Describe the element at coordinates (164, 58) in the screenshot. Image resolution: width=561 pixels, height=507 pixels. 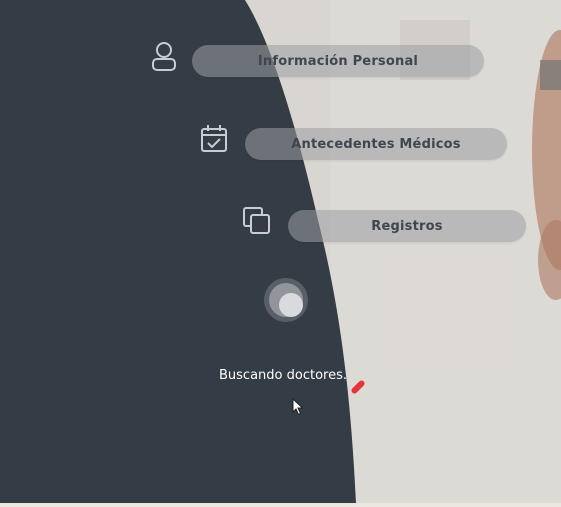
I see `user-icon` at that location.